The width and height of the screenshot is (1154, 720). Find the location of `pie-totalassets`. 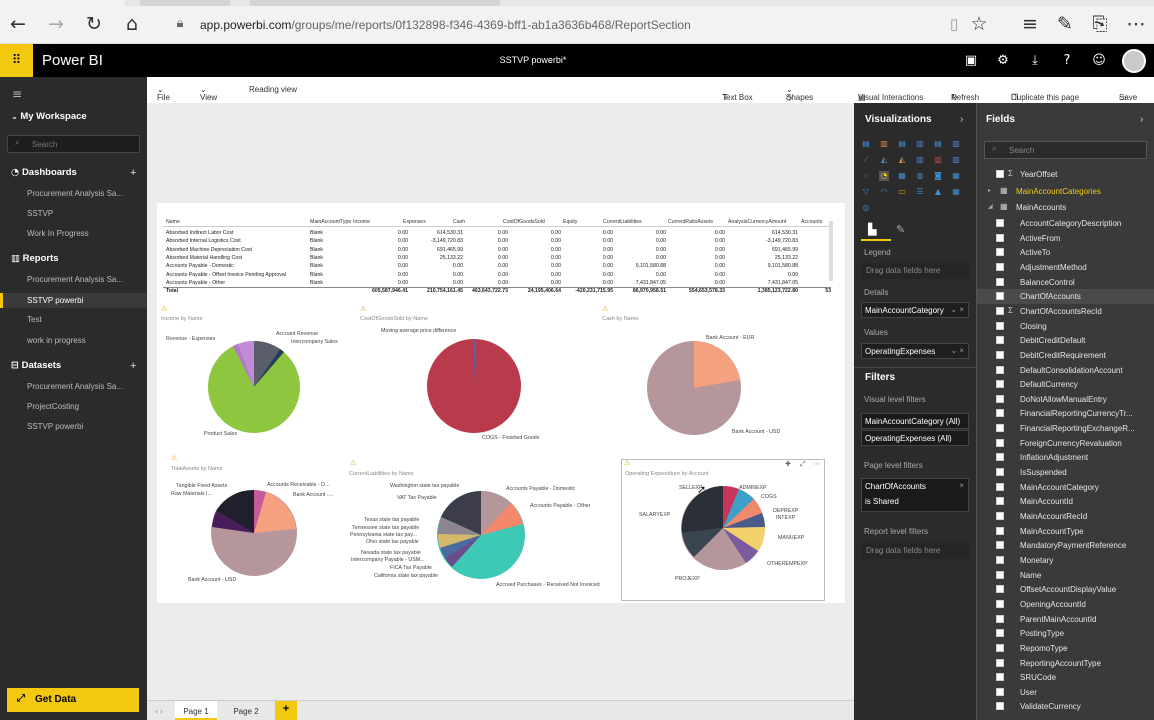

pie-totalassets is located at coordinates (254, 533).